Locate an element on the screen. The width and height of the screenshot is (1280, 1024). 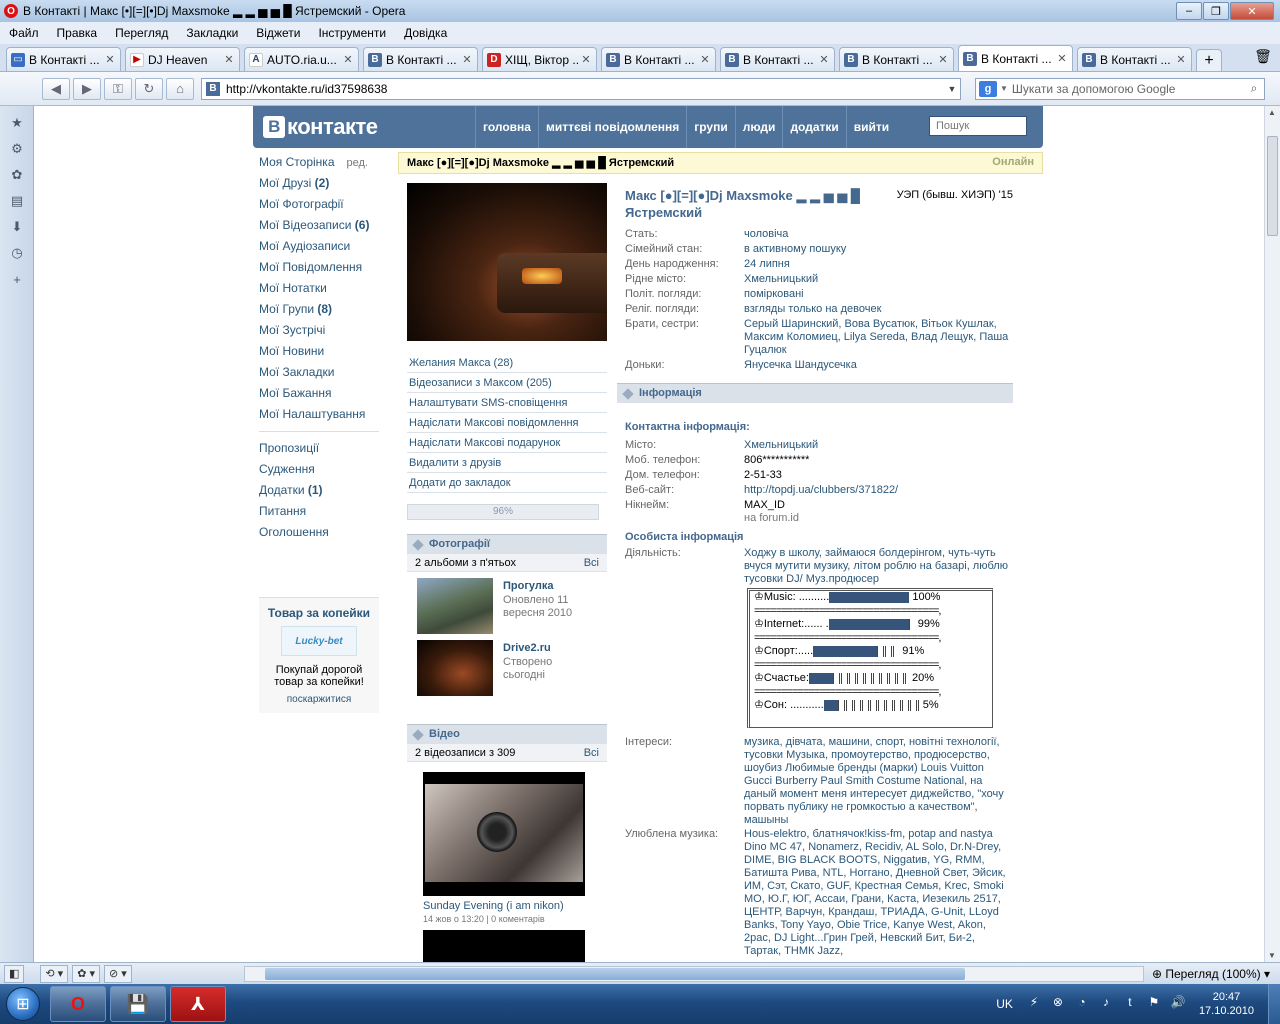
tray-network-icon: ◔ is located at coordinates (1082, 1004).